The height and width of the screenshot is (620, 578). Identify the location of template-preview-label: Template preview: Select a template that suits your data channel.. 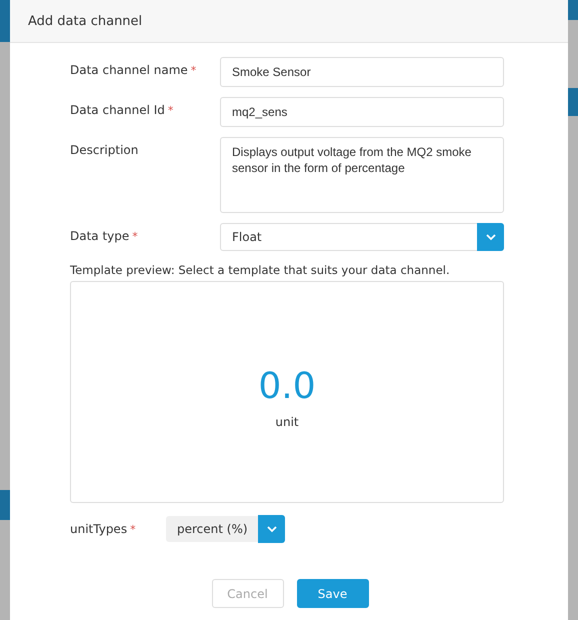
(260, 270).